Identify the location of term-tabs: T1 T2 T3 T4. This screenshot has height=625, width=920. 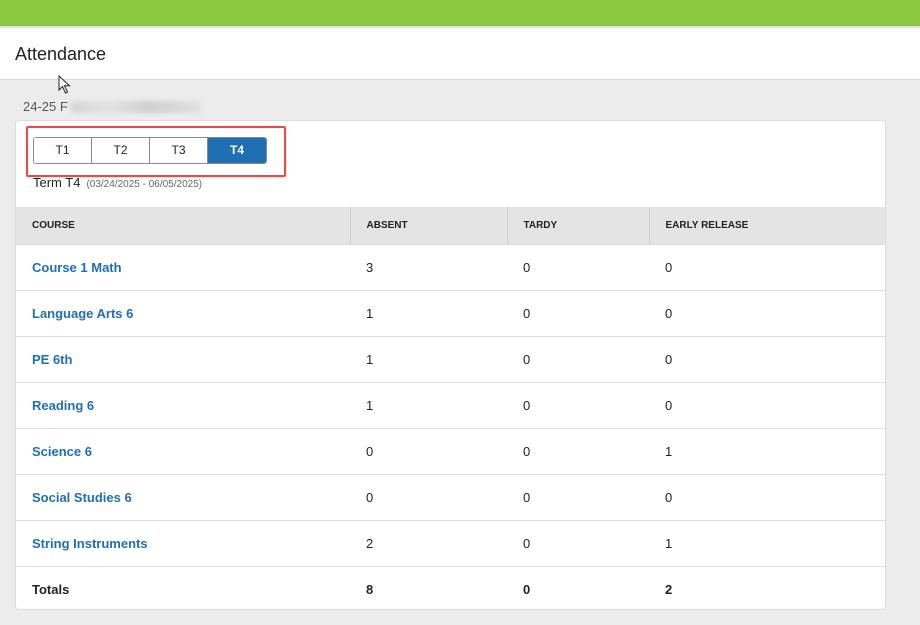
(150, 150).